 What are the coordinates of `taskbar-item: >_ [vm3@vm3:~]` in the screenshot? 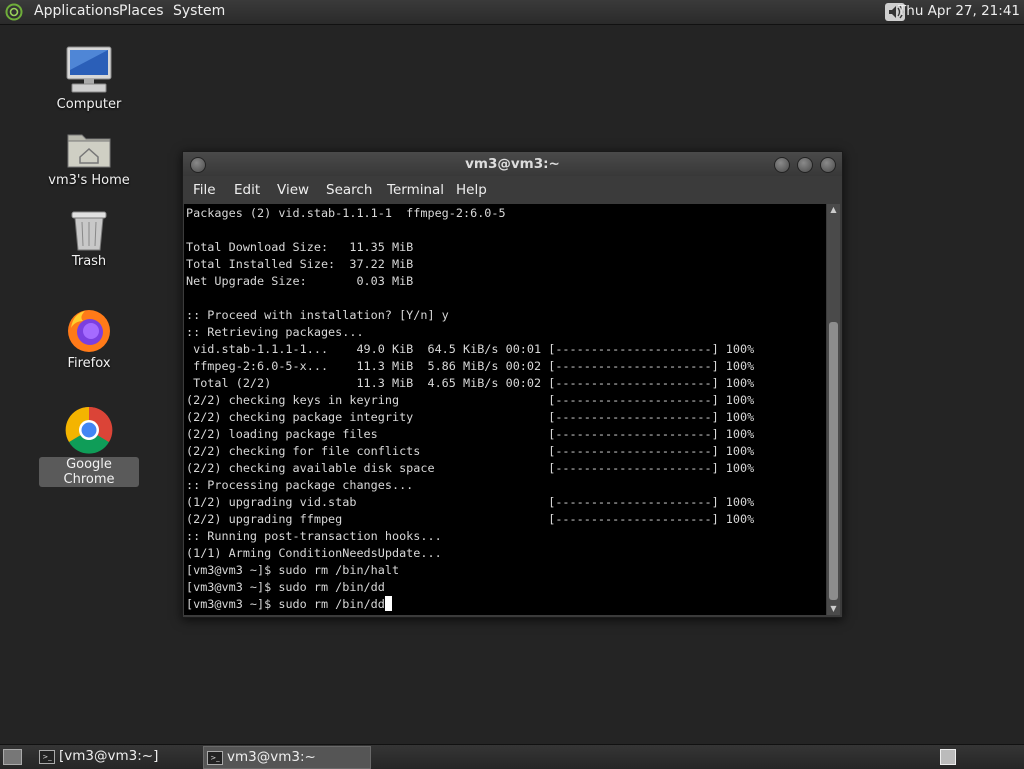 It's located at (116, 756).